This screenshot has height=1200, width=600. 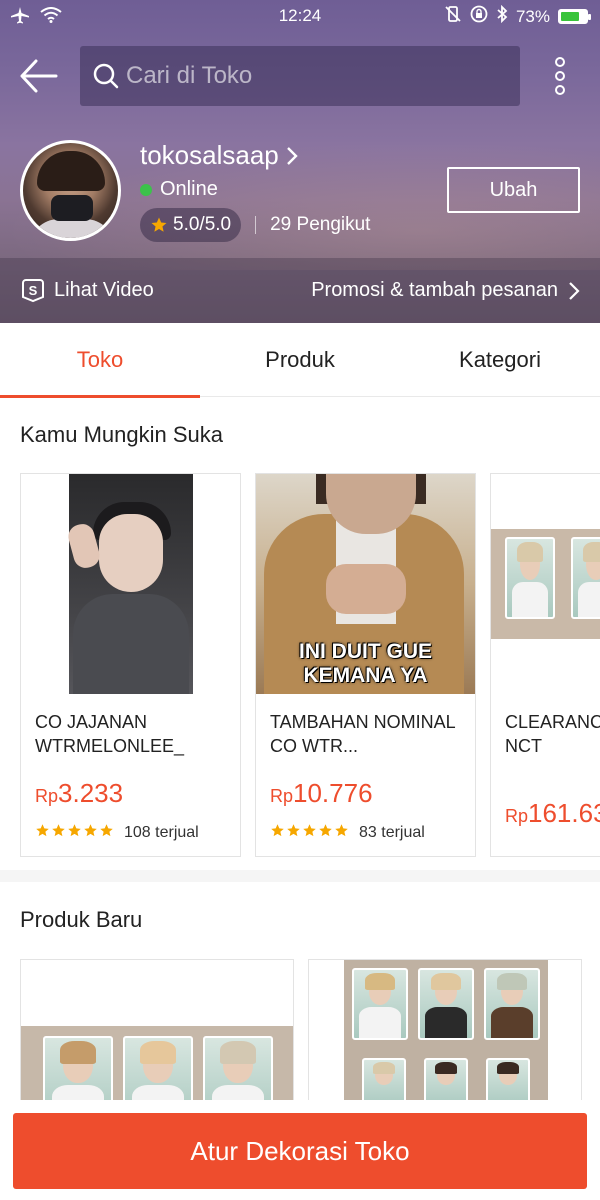 I want to click on rating-badge: 5.0/5.0, so click(x=191, y=225).